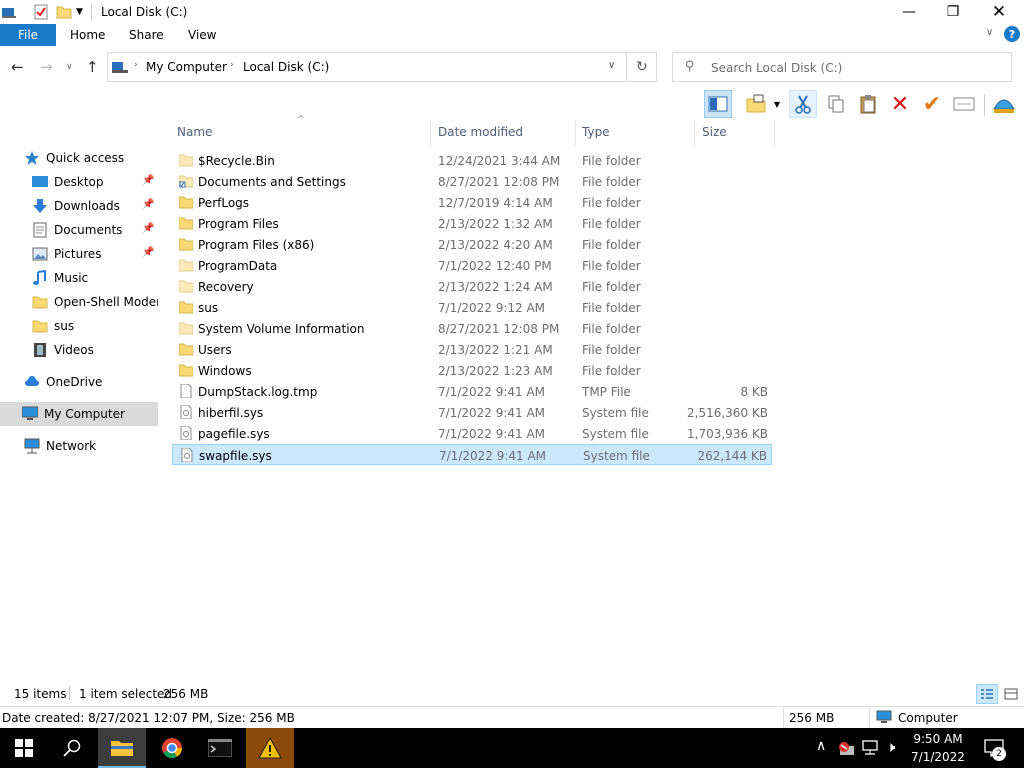 This screenshot has height=768, width=1024. I want to click on tab-file: File, so click(28, 35).